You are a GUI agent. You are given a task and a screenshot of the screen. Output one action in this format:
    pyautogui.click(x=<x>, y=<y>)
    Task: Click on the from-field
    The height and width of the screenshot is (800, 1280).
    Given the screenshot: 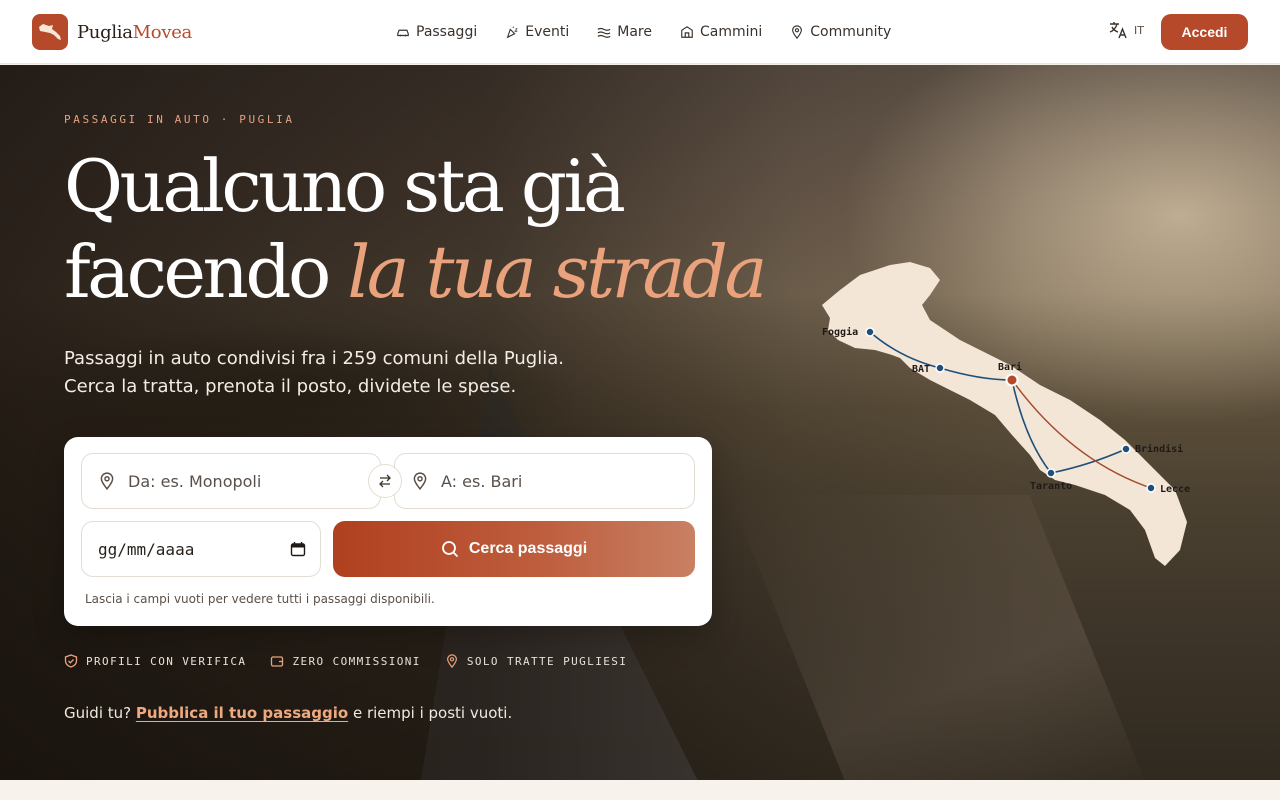 What is the action you would take?
    pyautogui.click(x=231, y=481)
    